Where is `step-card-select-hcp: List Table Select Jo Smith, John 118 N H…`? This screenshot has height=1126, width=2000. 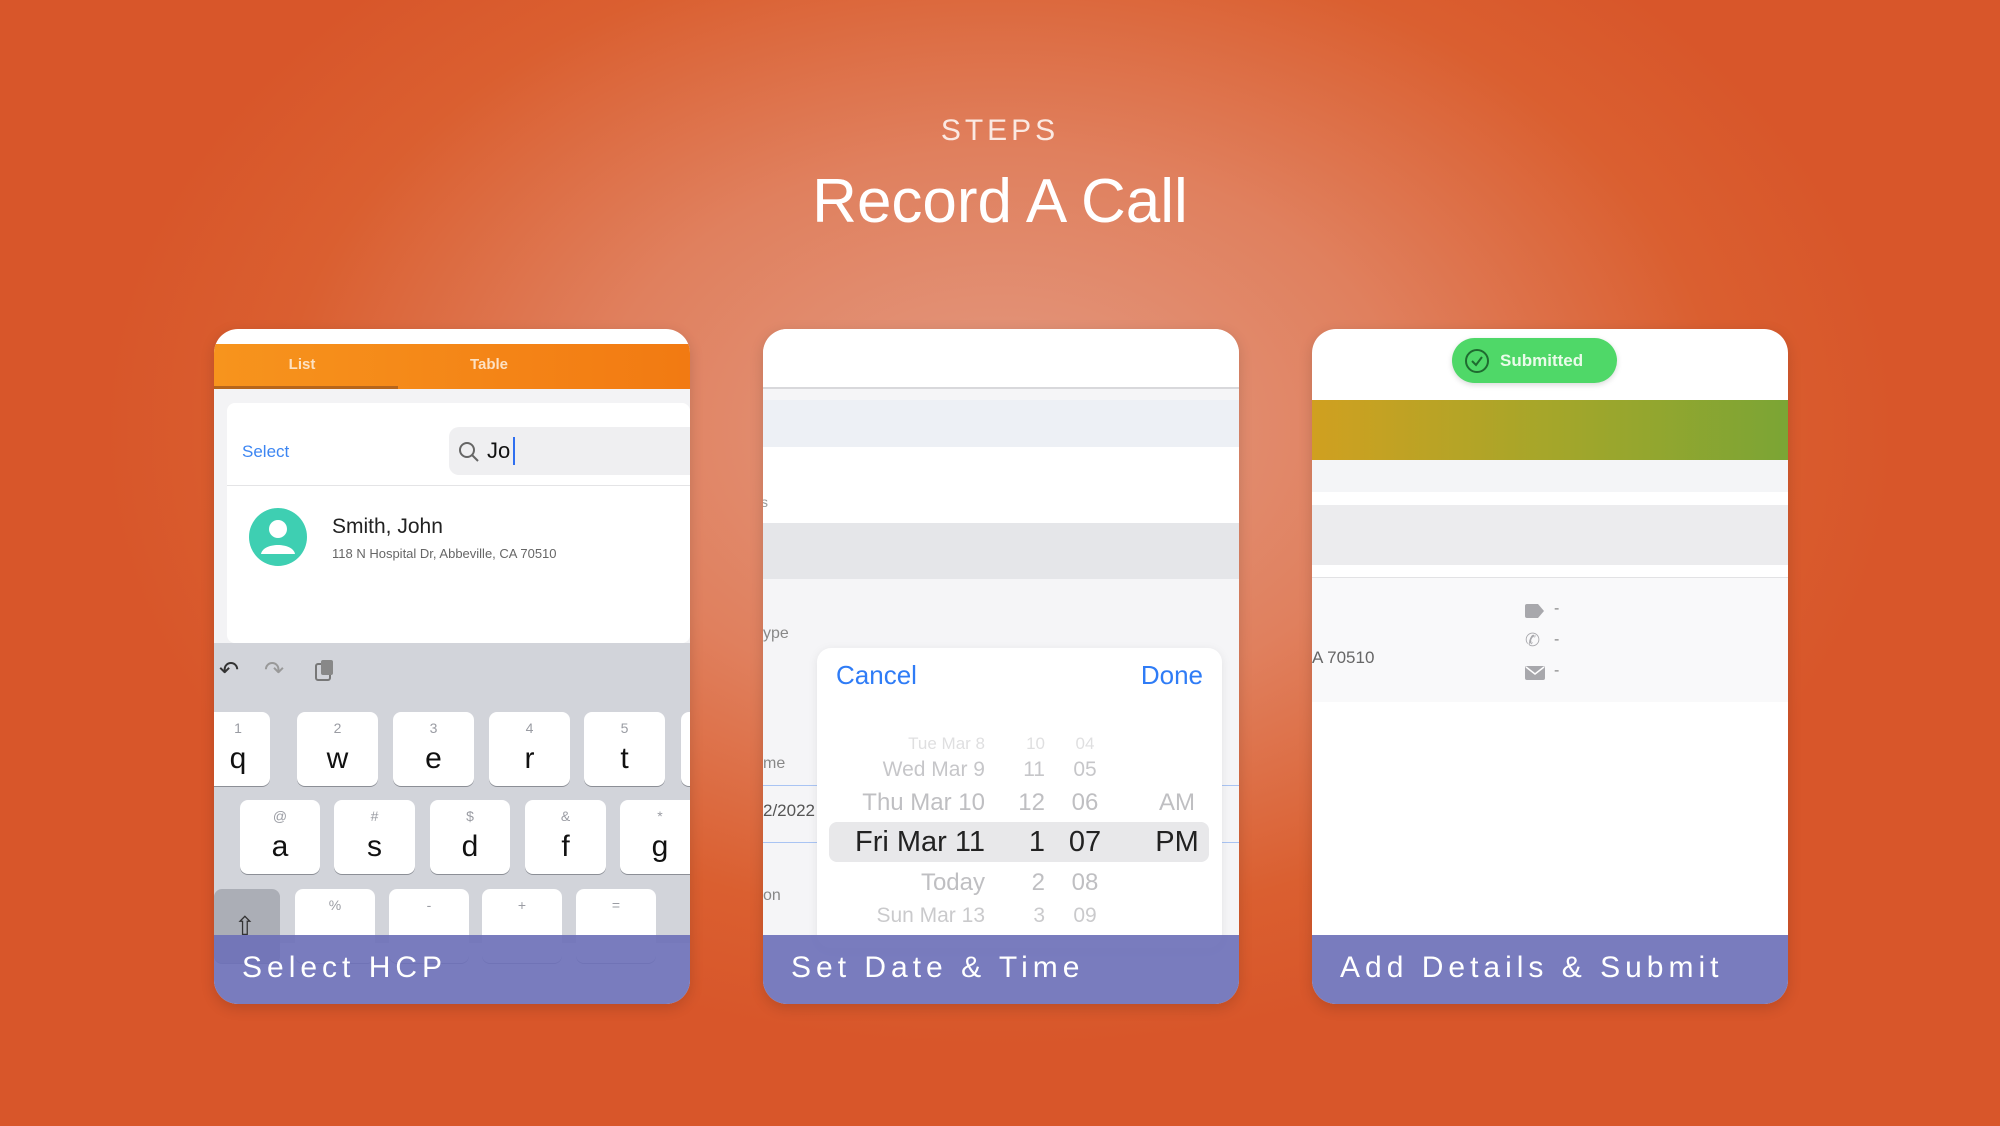 step-card-select-hcp: List Table Select Jo Smith, John 118 N H… is located at coordinates (452, 666).